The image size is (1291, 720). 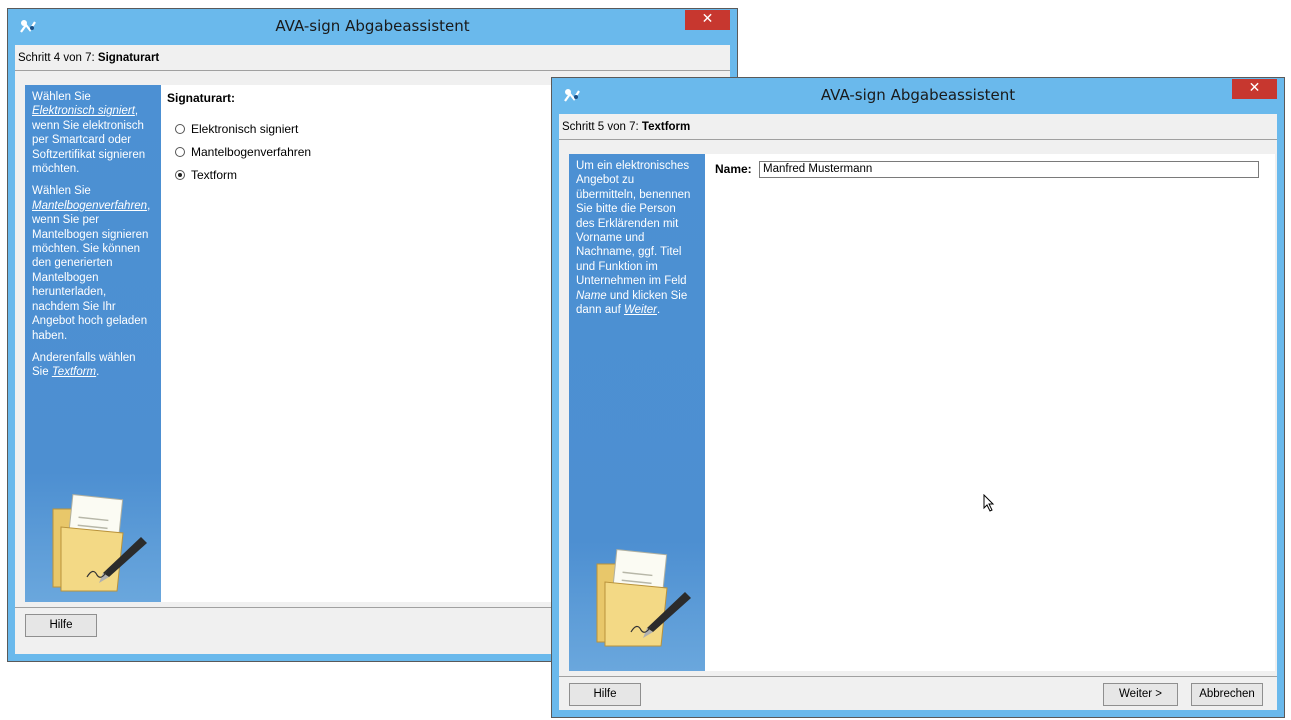 I want to click on name-label: Name:, so click(x=733, y=169).